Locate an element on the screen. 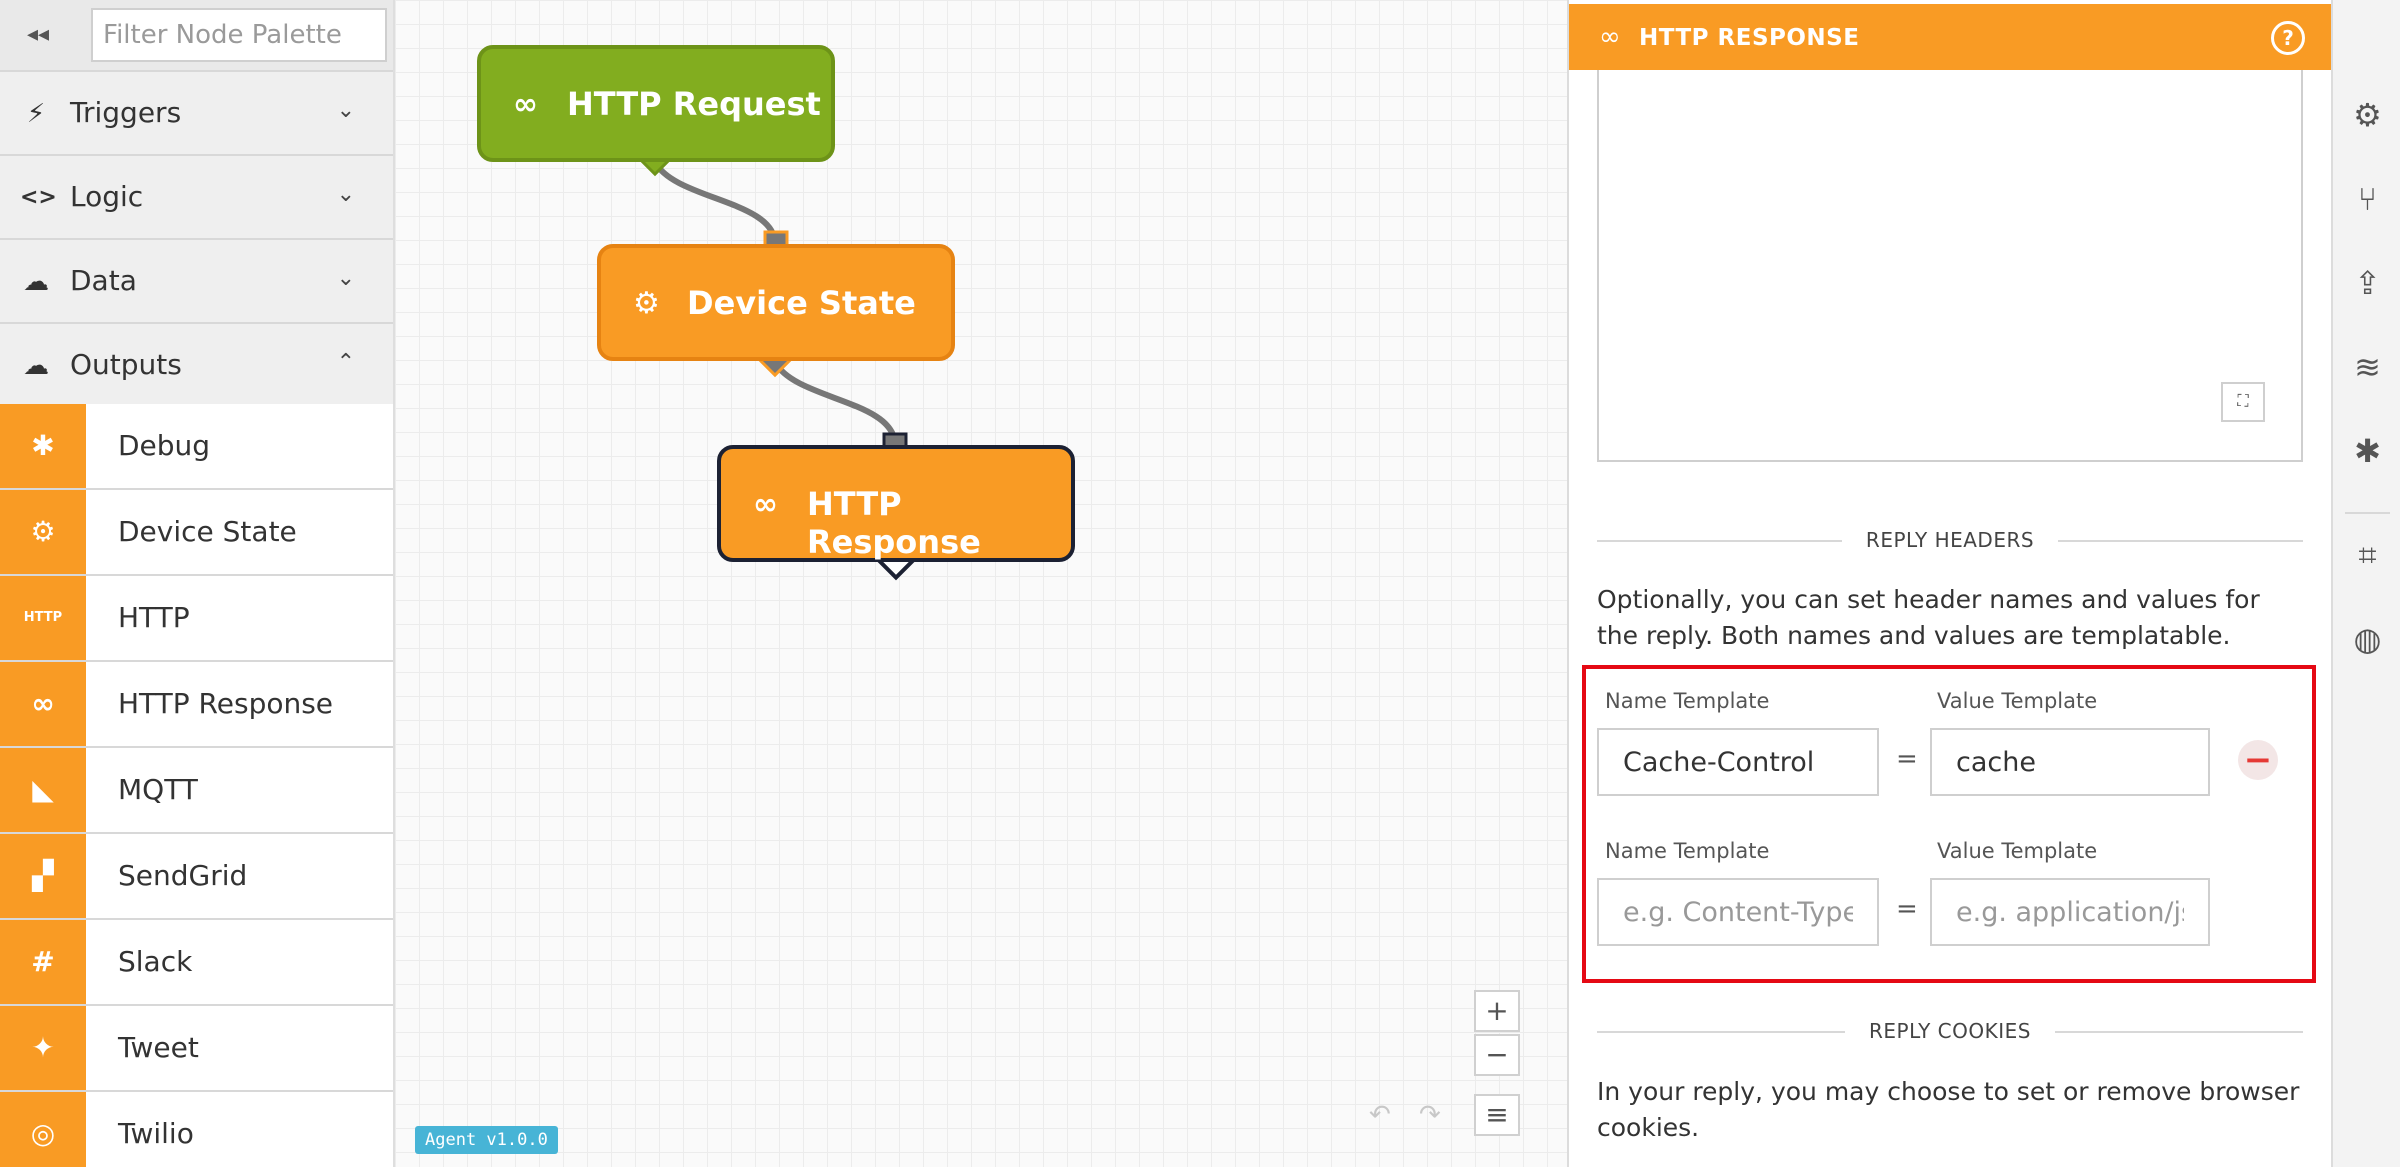  palette-item-label: SendGrid is located at coordinates (183, 875).